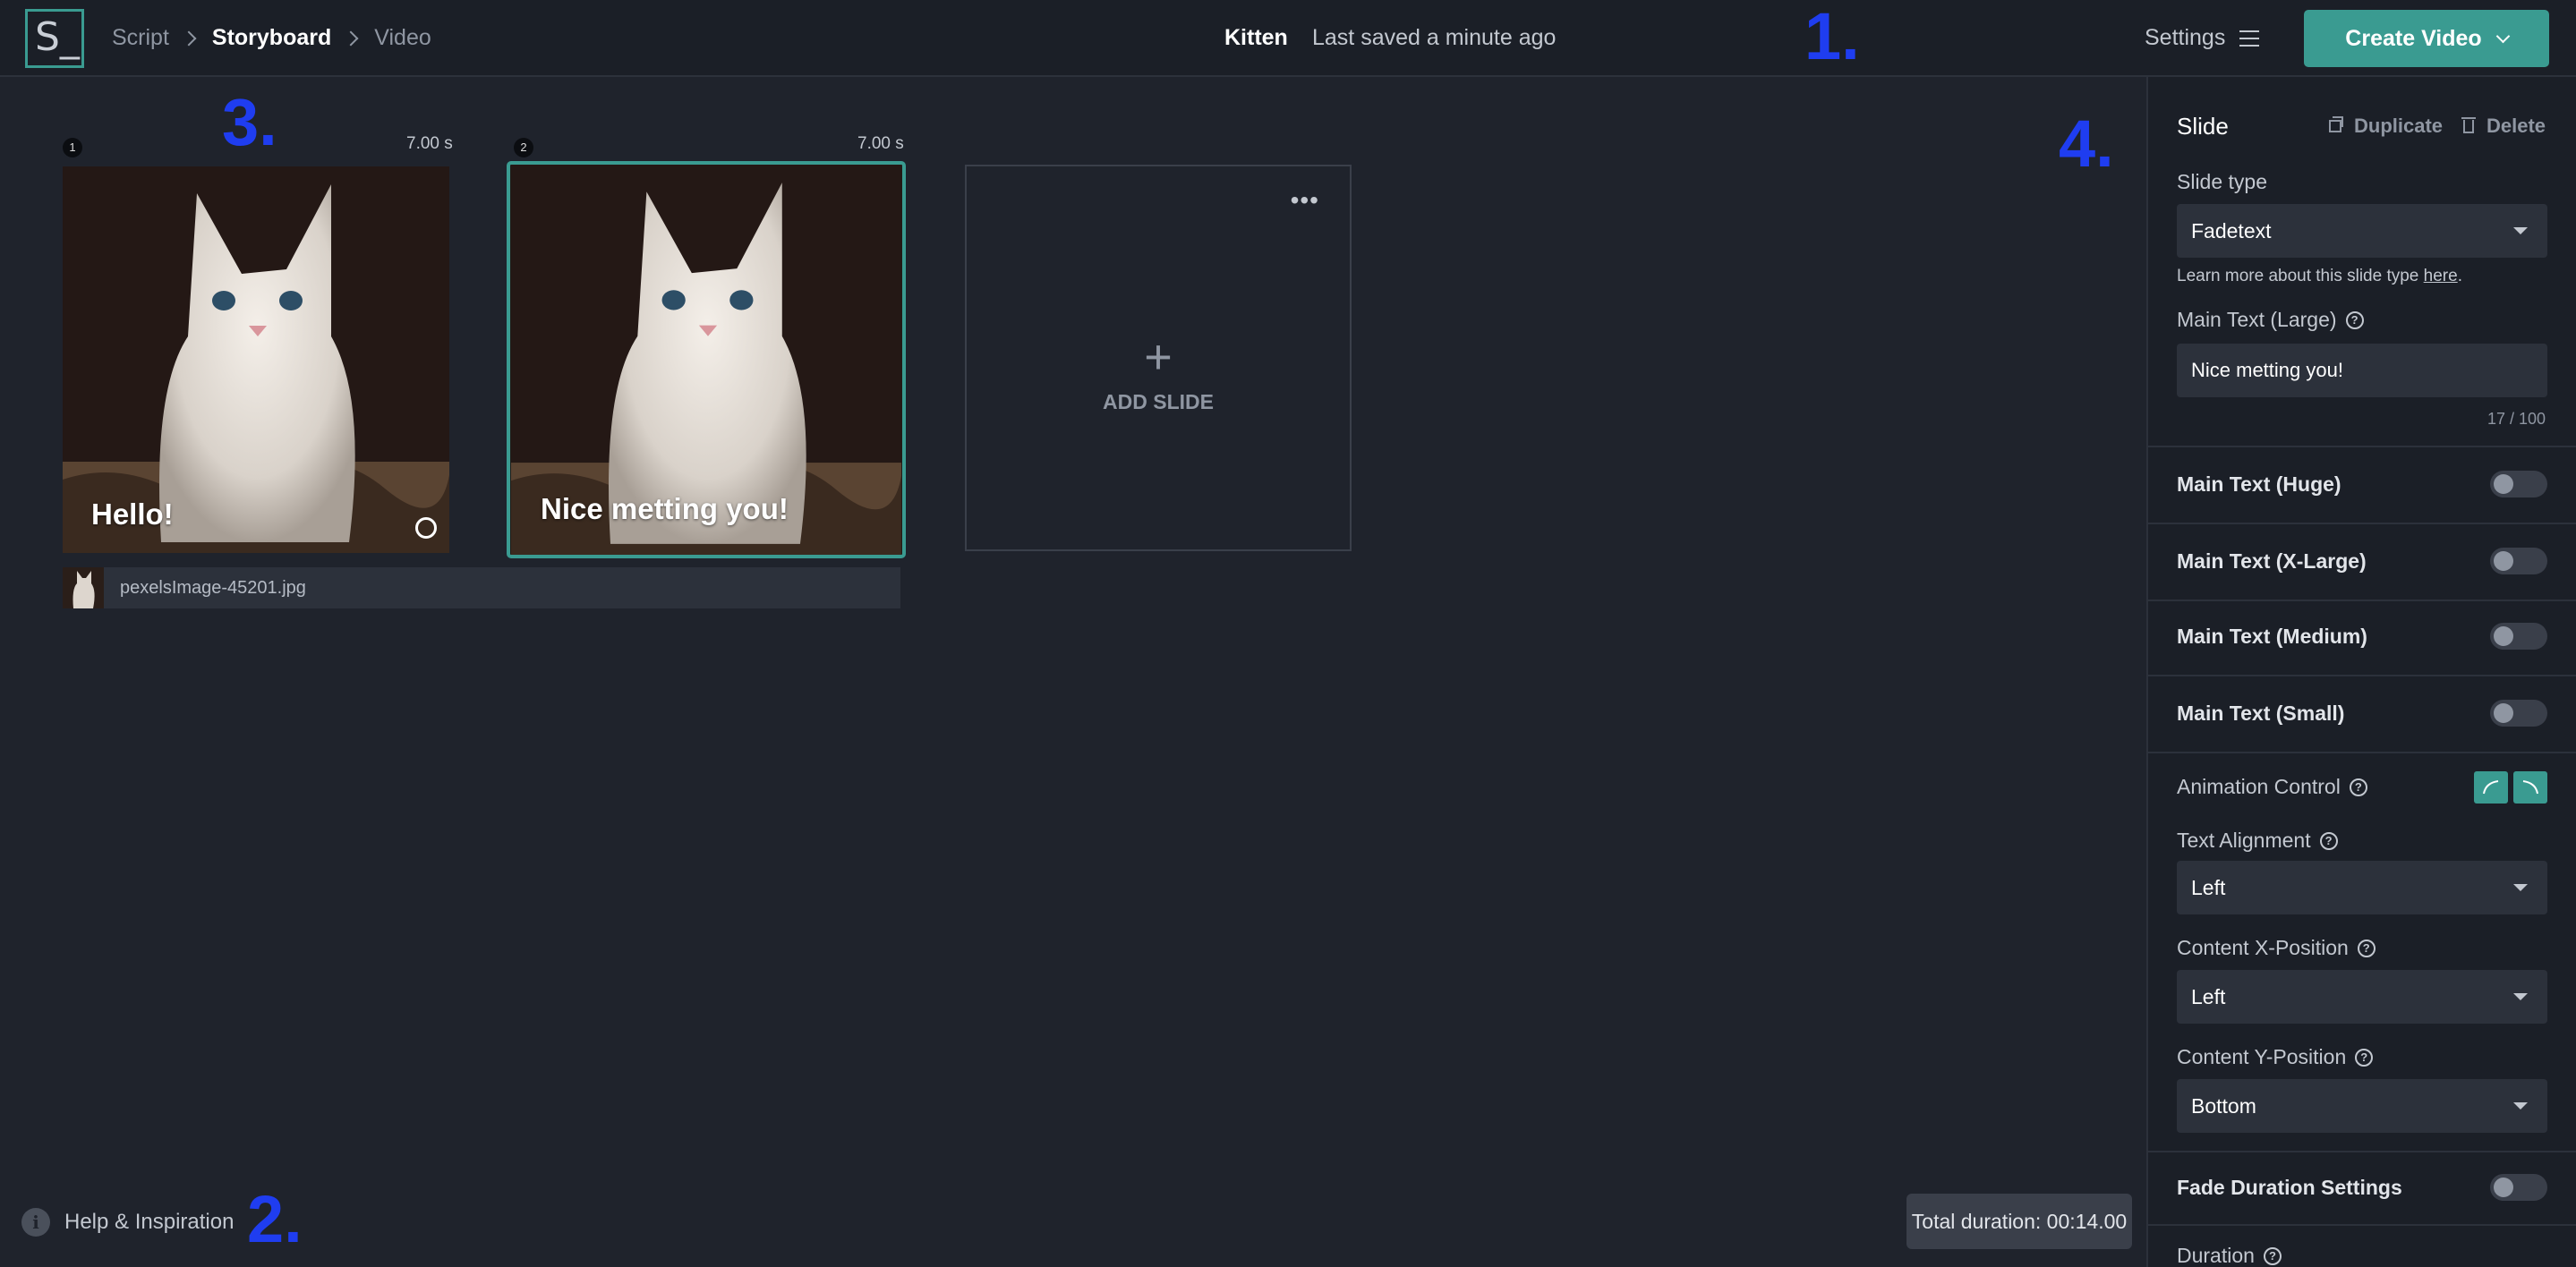  I want to click on project-title: Kitten, so click(1256, 38).